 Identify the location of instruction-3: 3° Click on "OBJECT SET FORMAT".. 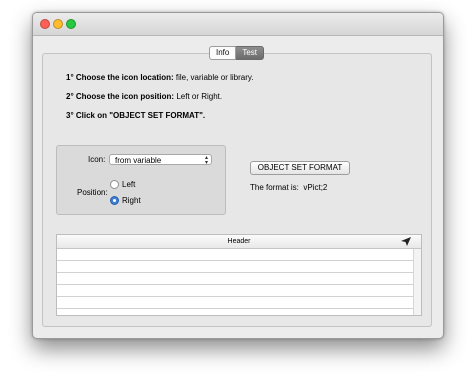
(135, 115).